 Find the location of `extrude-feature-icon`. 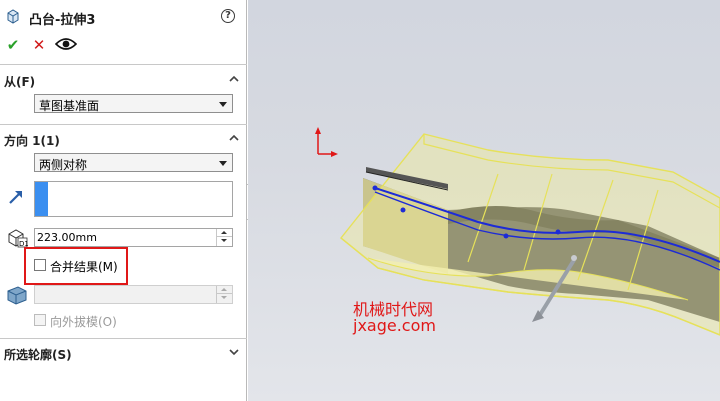

extrude-feature-icon is located at coordinates (13, 16).